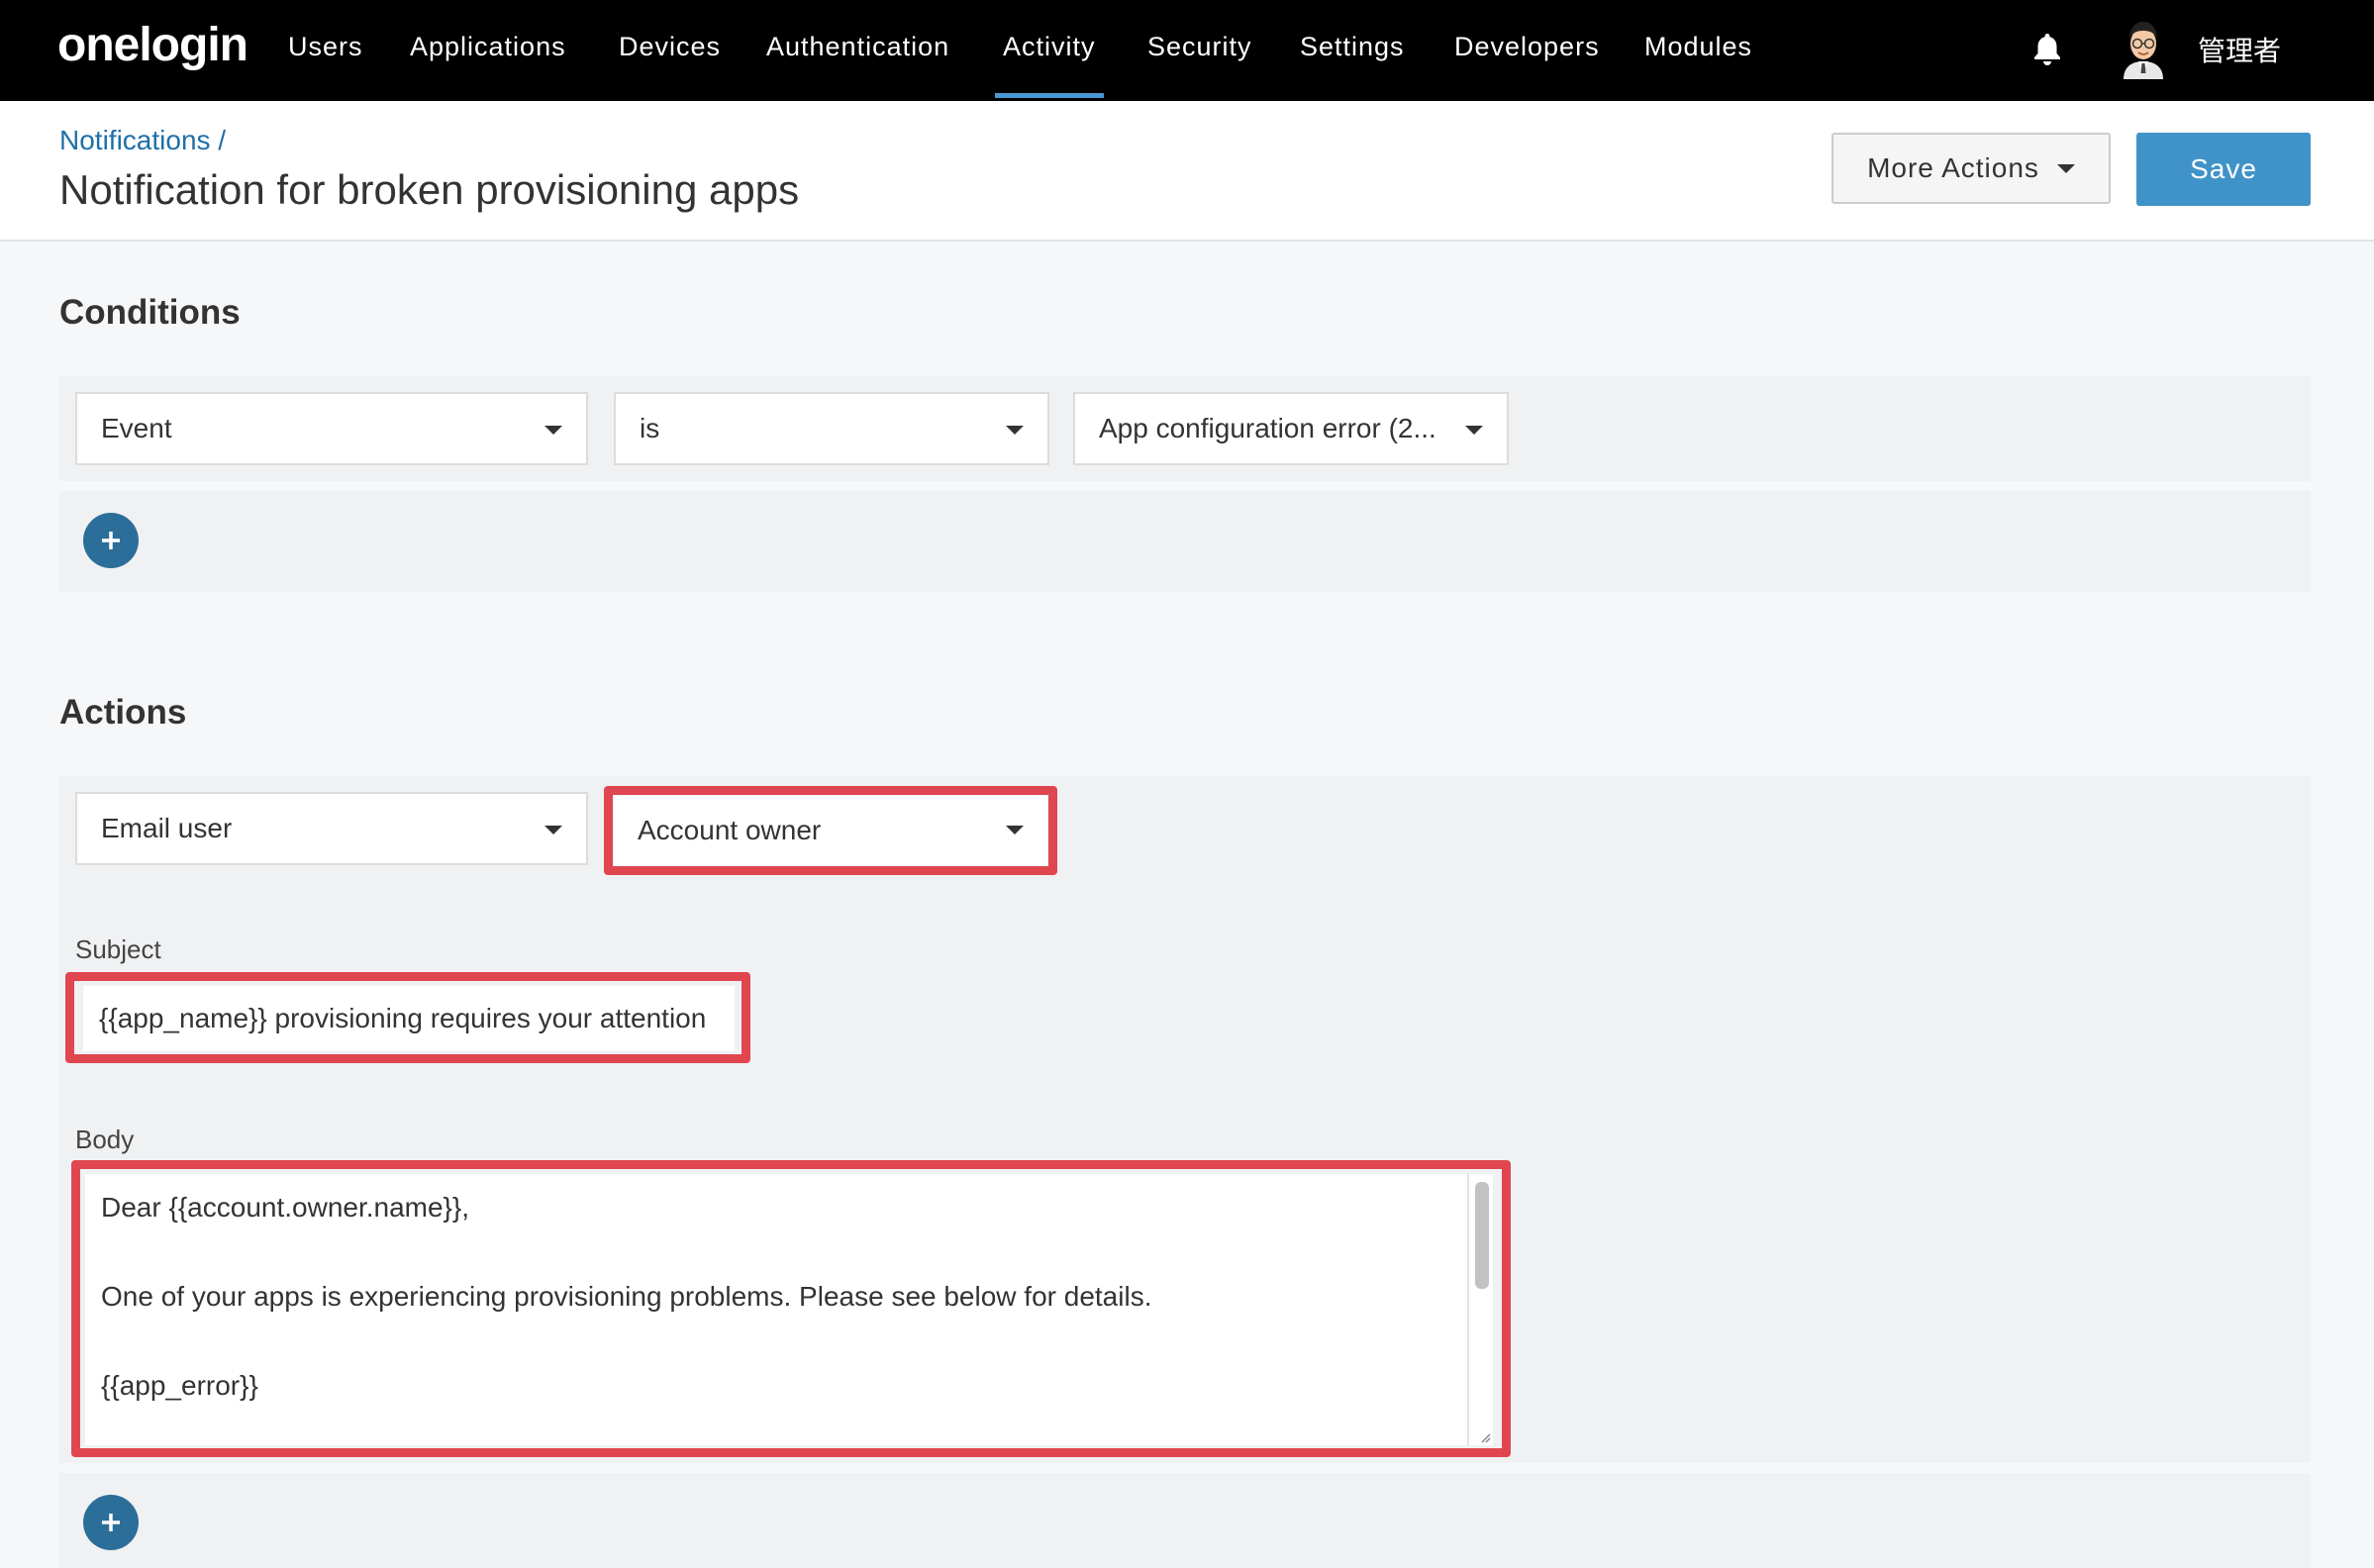 Image resolution: width=2374 pixels, height=1568 pixels. I want to click on bell-icon, so click(2047, 51).